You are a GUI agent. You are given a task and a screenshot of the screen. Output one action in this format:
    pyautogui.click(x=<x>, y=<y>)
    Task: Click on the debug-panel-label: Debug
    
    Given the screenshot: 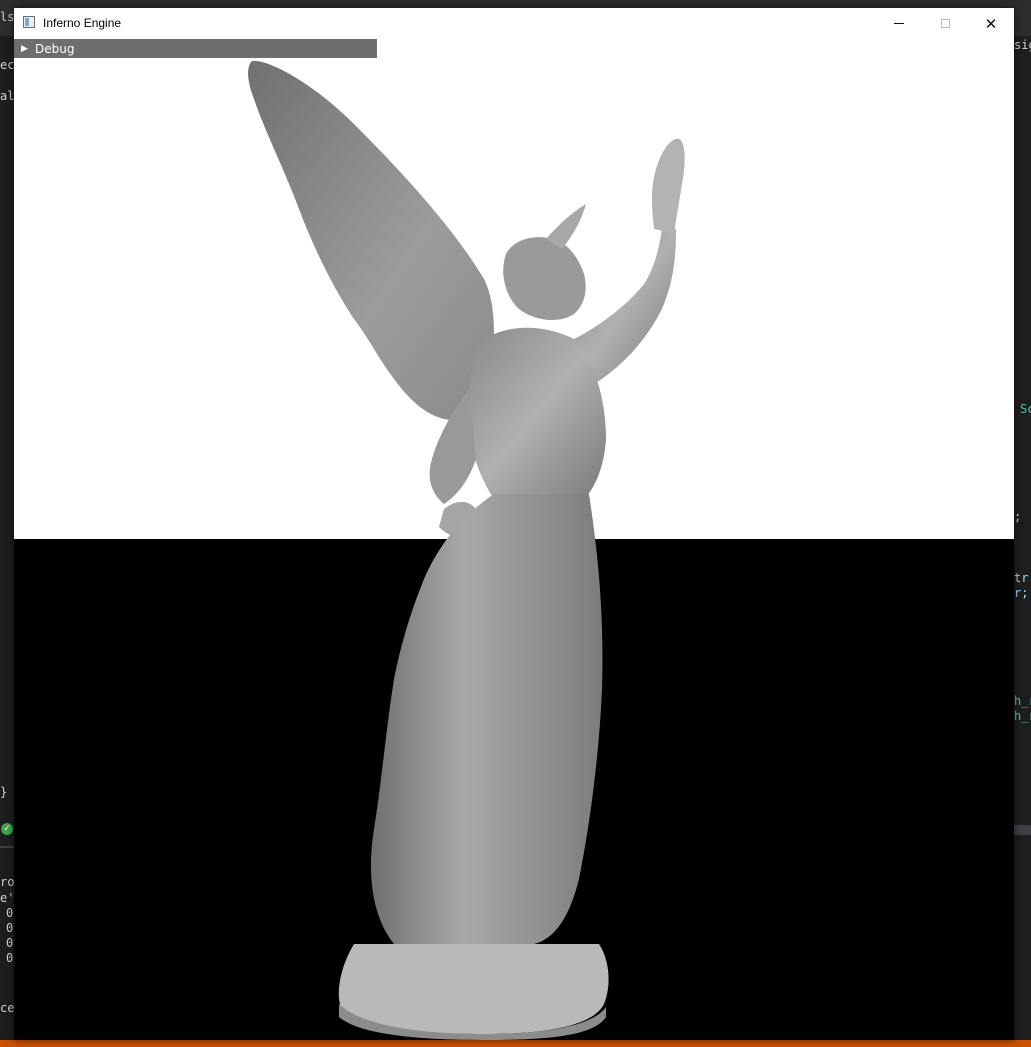 What is the action you would take?
    pyautogui.click(x=55, y=48)
    